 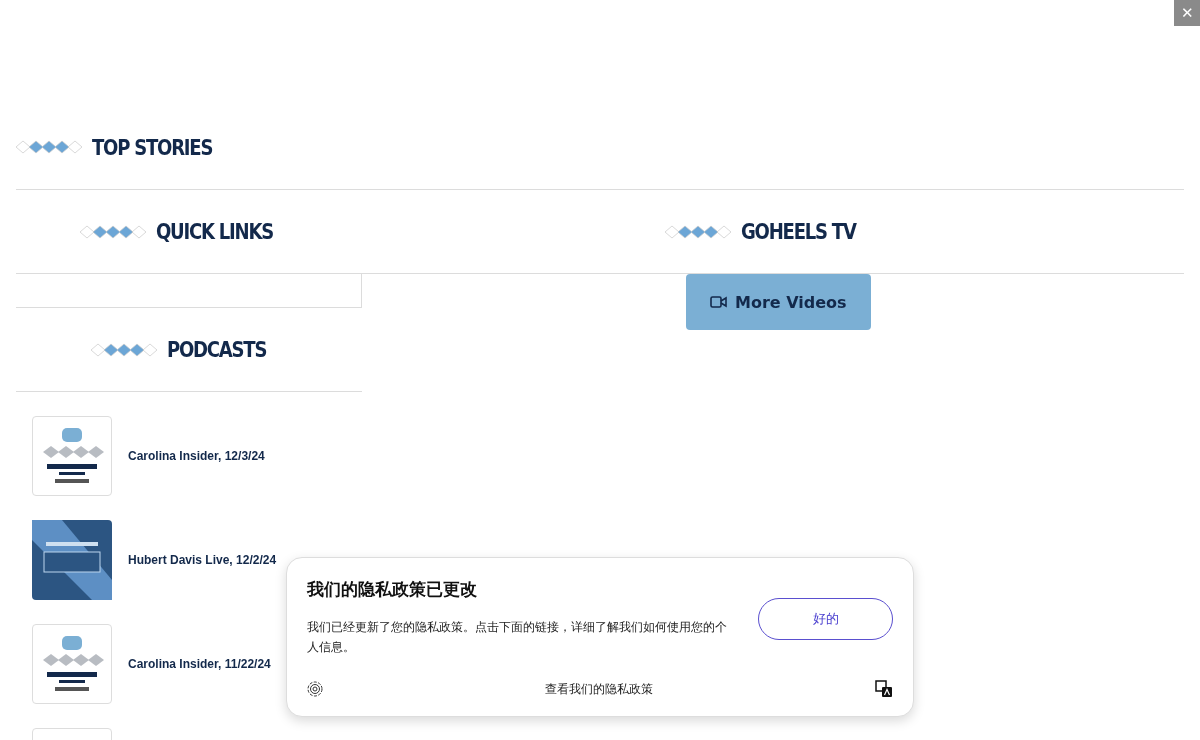 I want to click on fingerprint-icon, so click(x=315, y=689).